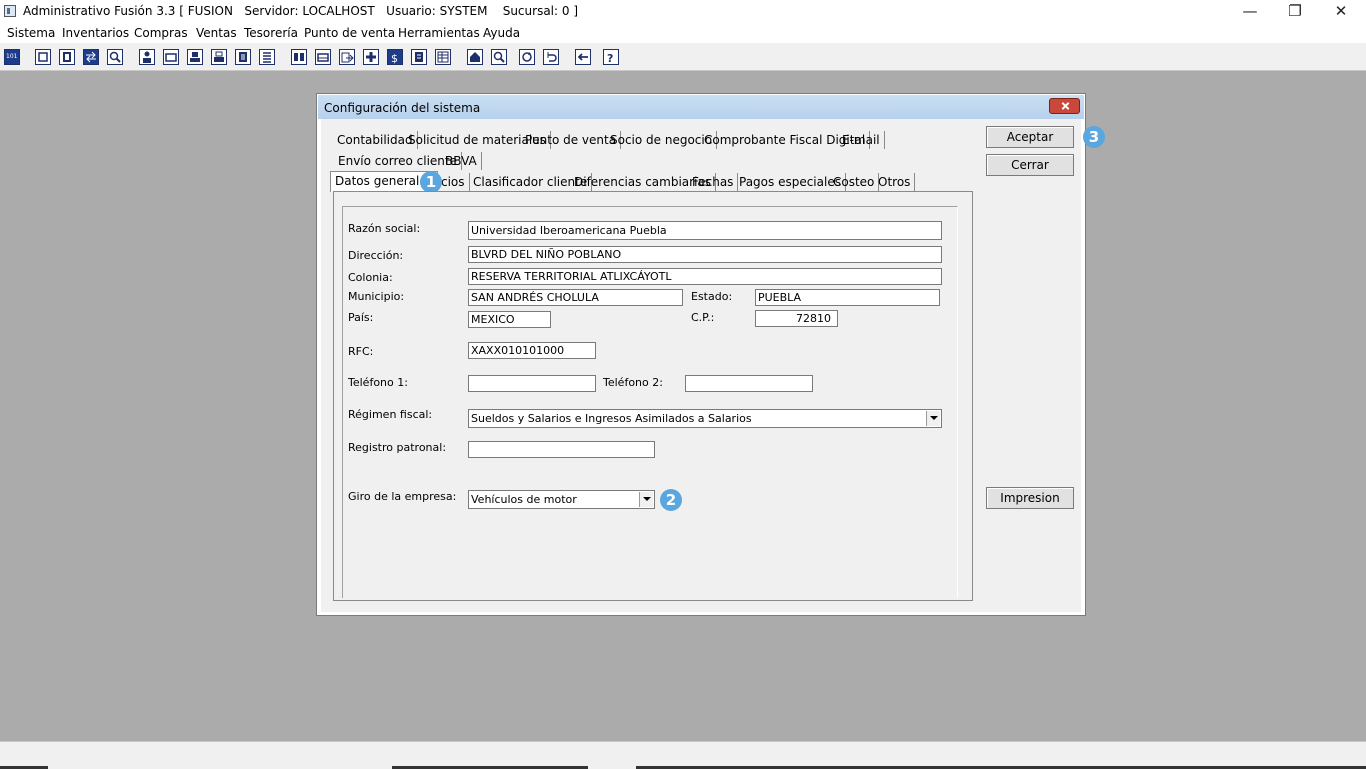 The image size is (1366, 769). I want to click on registro-patronal-label: Registro patronal:, so click(397, 447).